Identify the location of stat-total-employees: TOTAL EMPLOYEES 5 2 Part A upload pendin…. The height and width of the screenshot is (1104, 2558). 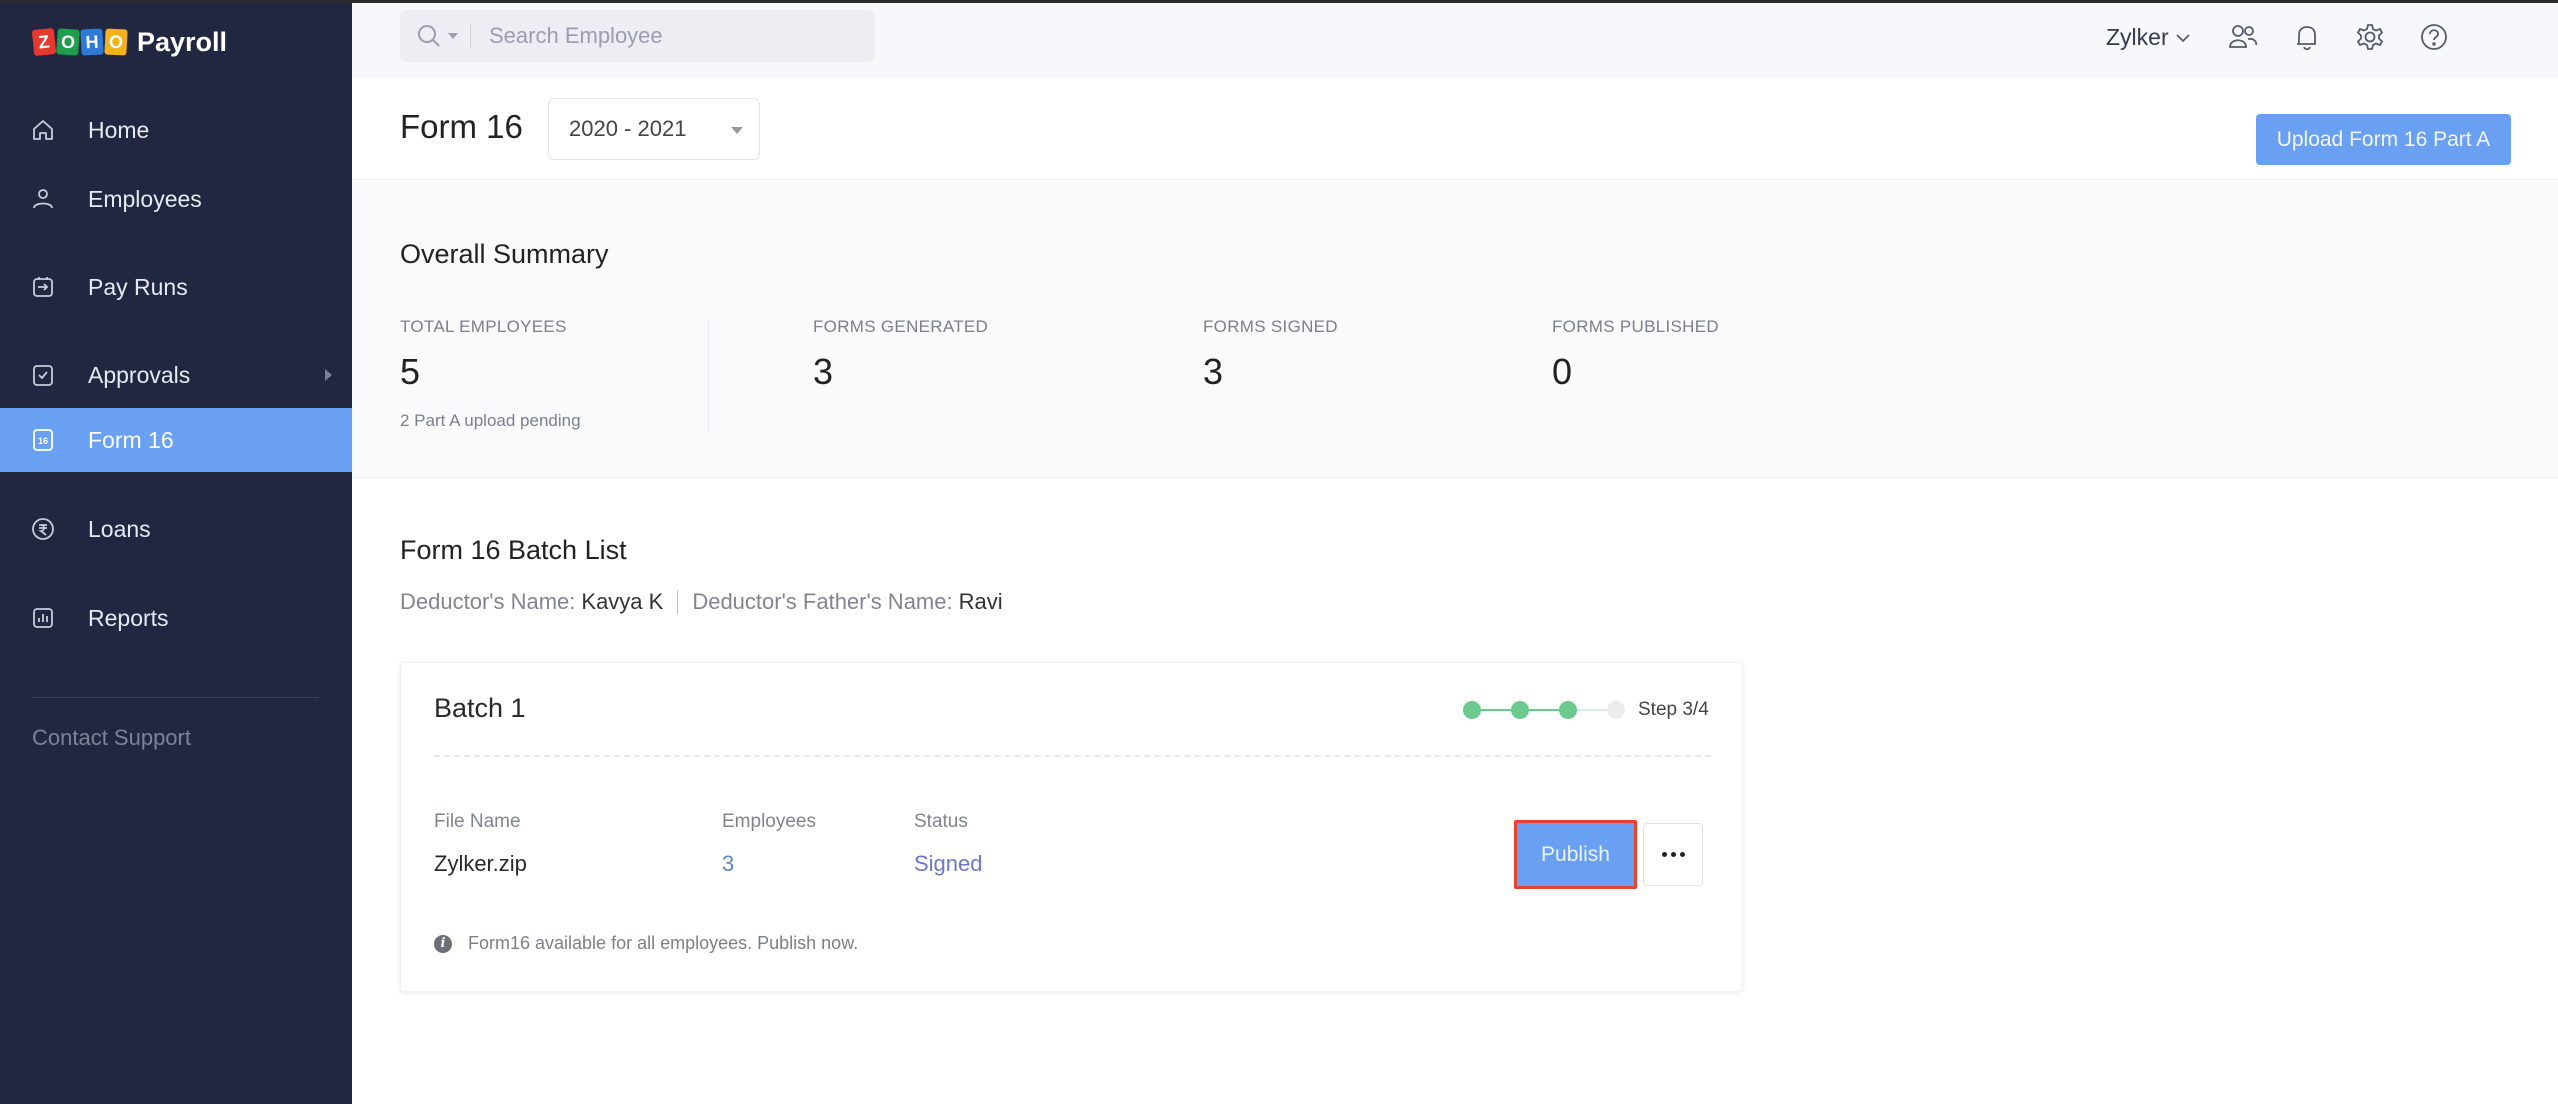
(490, 374).